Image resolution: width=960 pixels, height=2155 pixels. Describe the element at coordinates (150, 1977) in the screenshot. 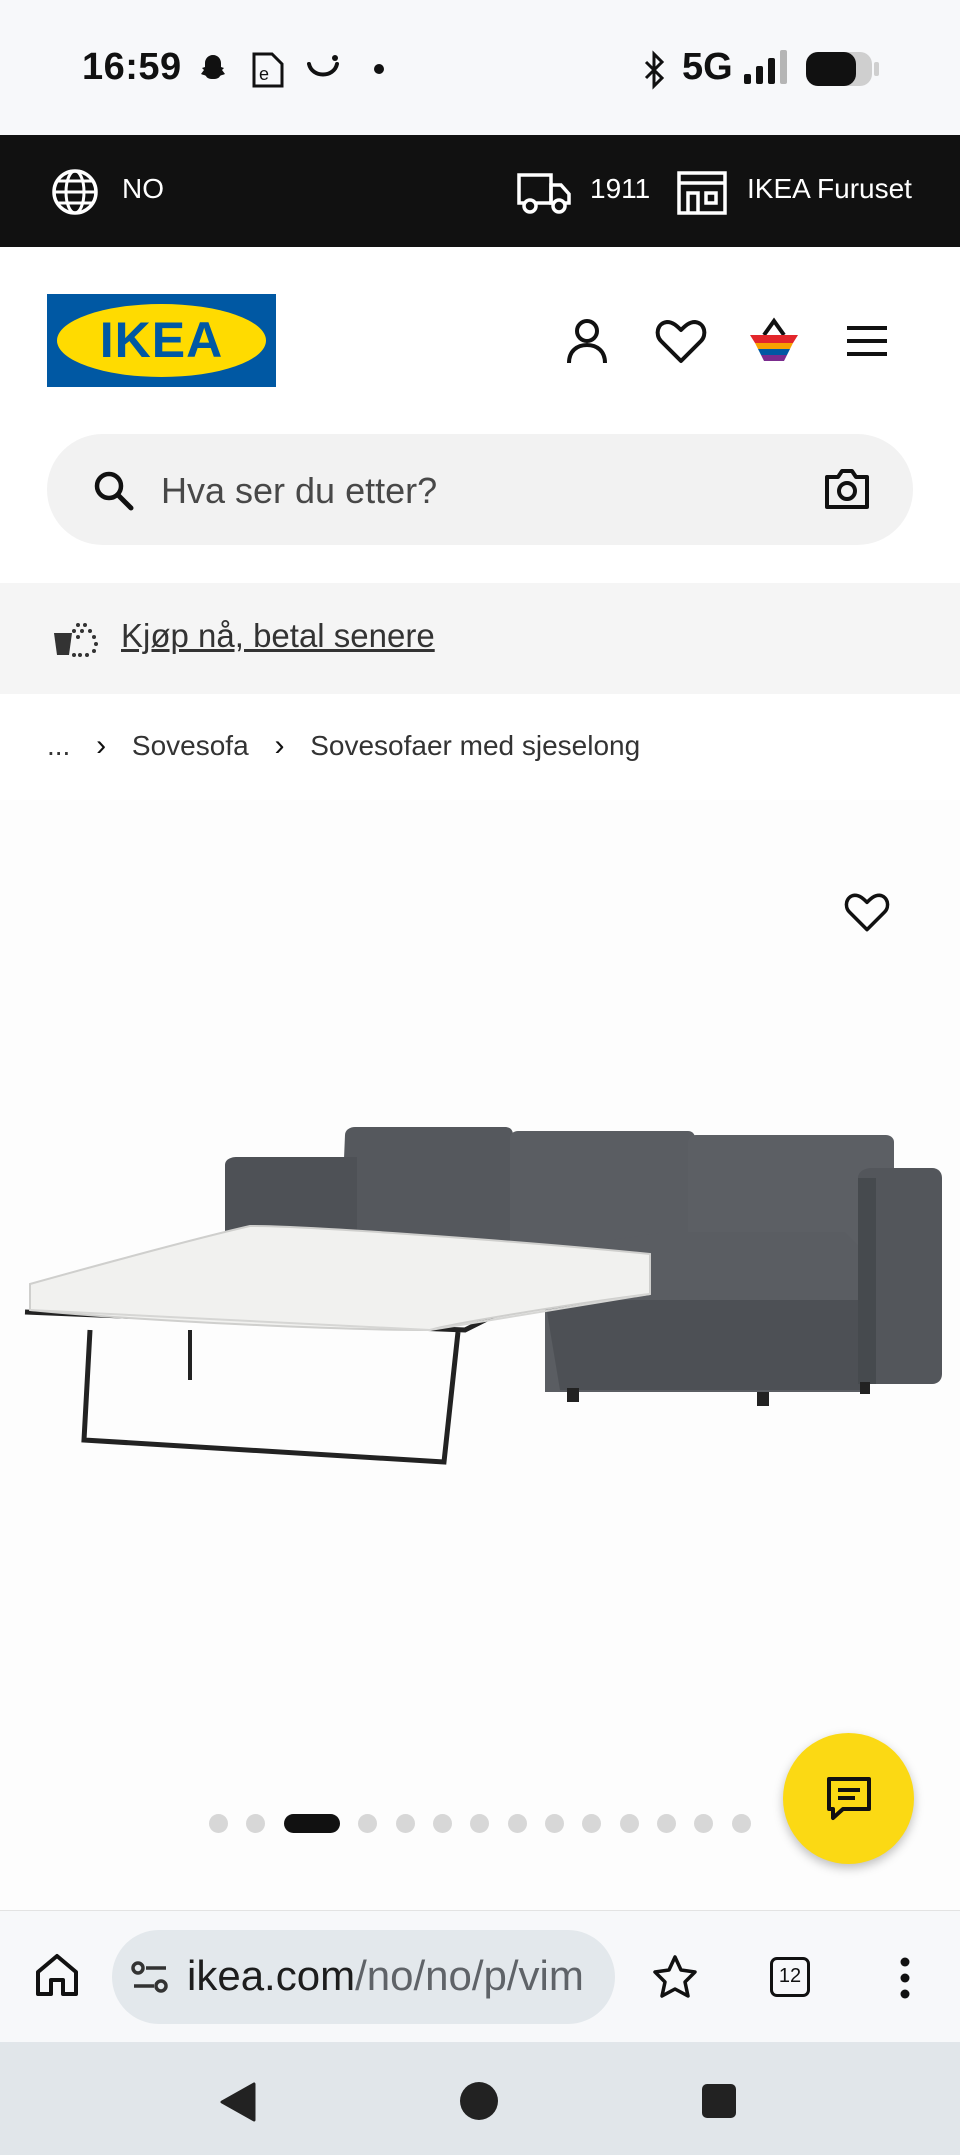

I see `site-settings-icon` at that location.